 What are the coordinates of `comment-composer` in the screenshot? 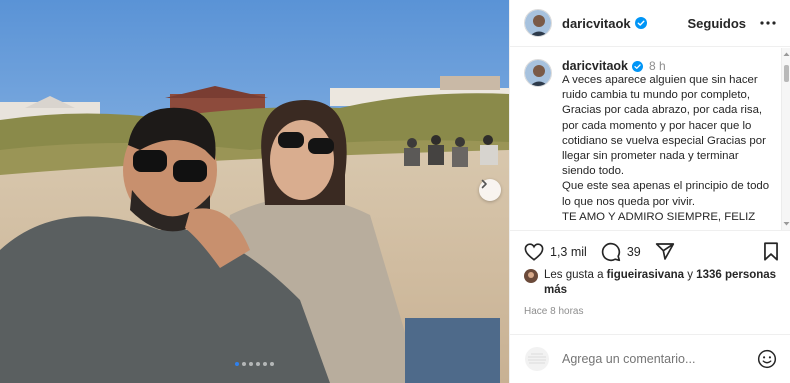 It's located at (650, 358).